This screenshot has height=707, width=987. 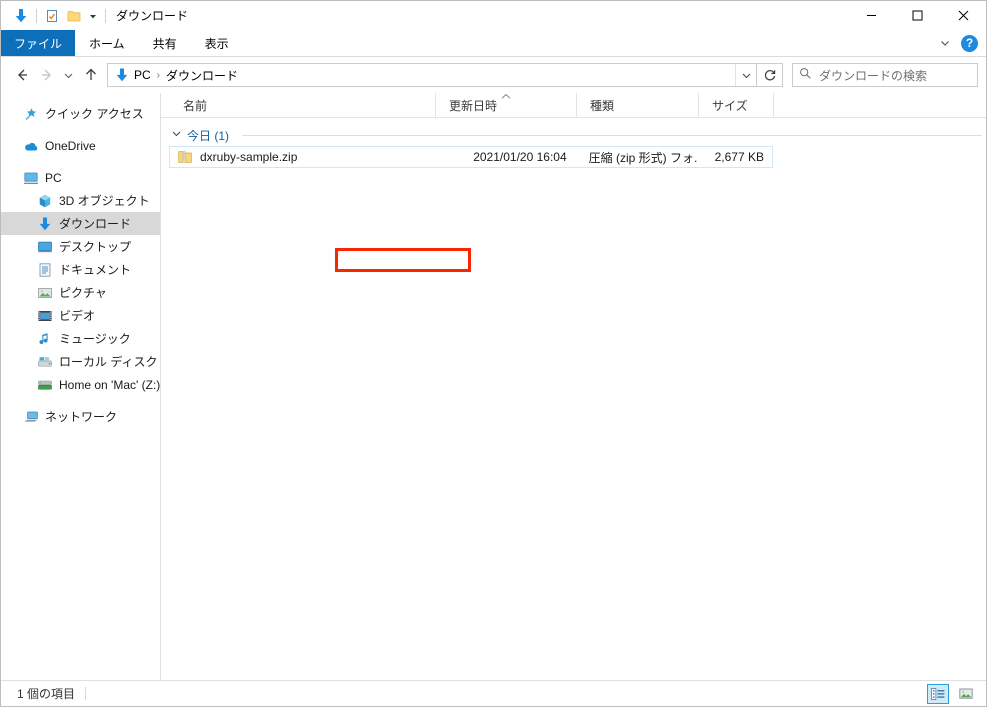 What do you see at coordinates (952, 693) in the screenshot?
I see `view-mode-buttons` at bounding box center [952, 693].